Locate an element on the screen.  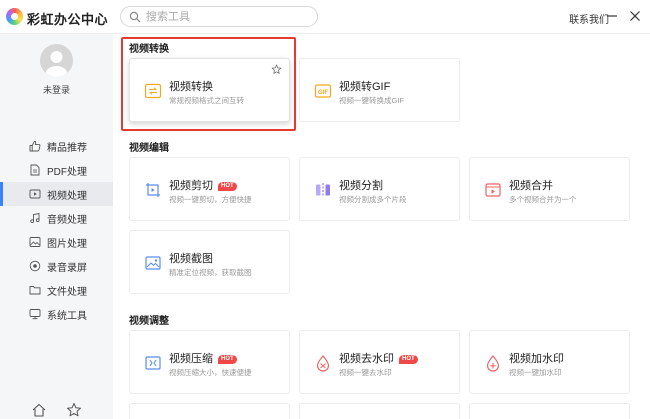
card-description: 视频一键剪切，方便快捷 is located at coordinates (210, 199).